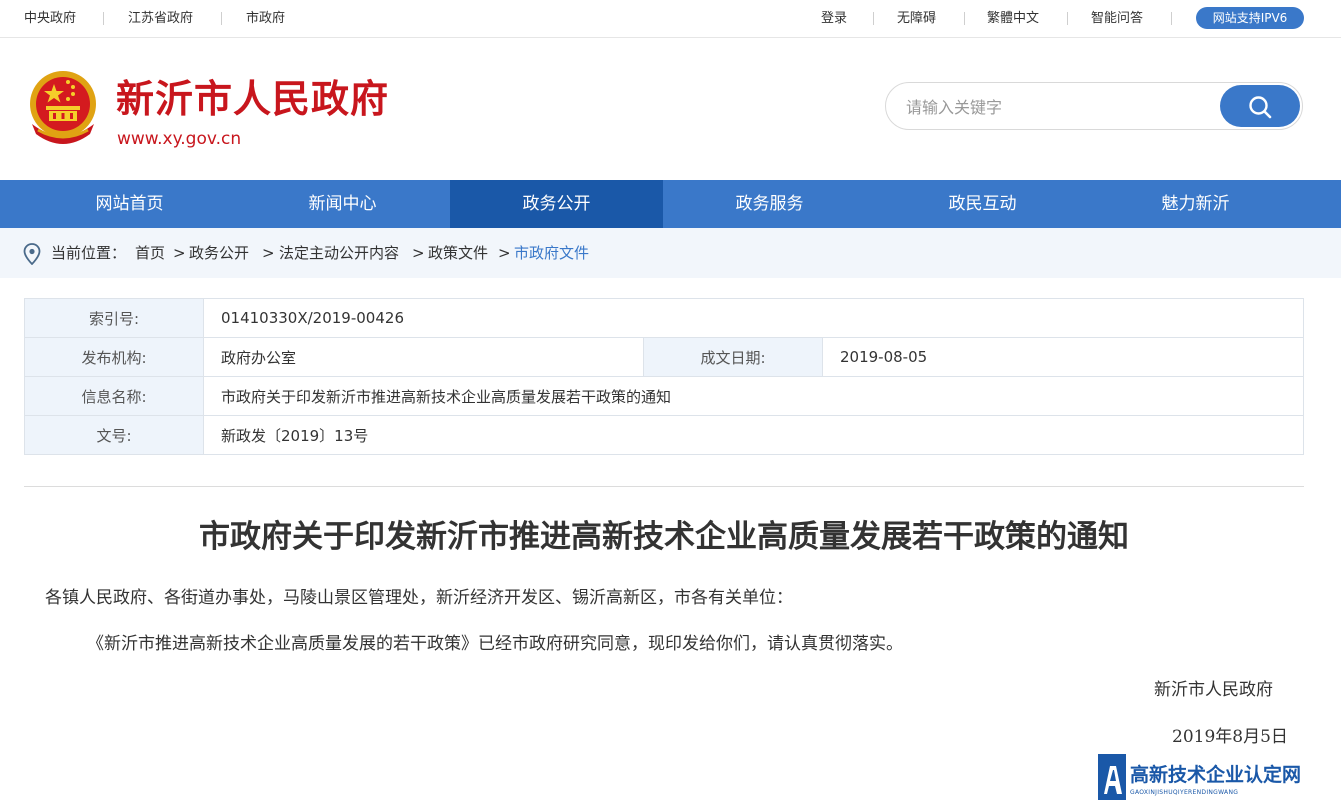 Image resolution: width=1341 pixels, height=803 pixels. What do you see at coordinates (1117, 19) in the screenshot?
I see `smart-qa-link: 智能问答` at bounding box center [1117, 19].